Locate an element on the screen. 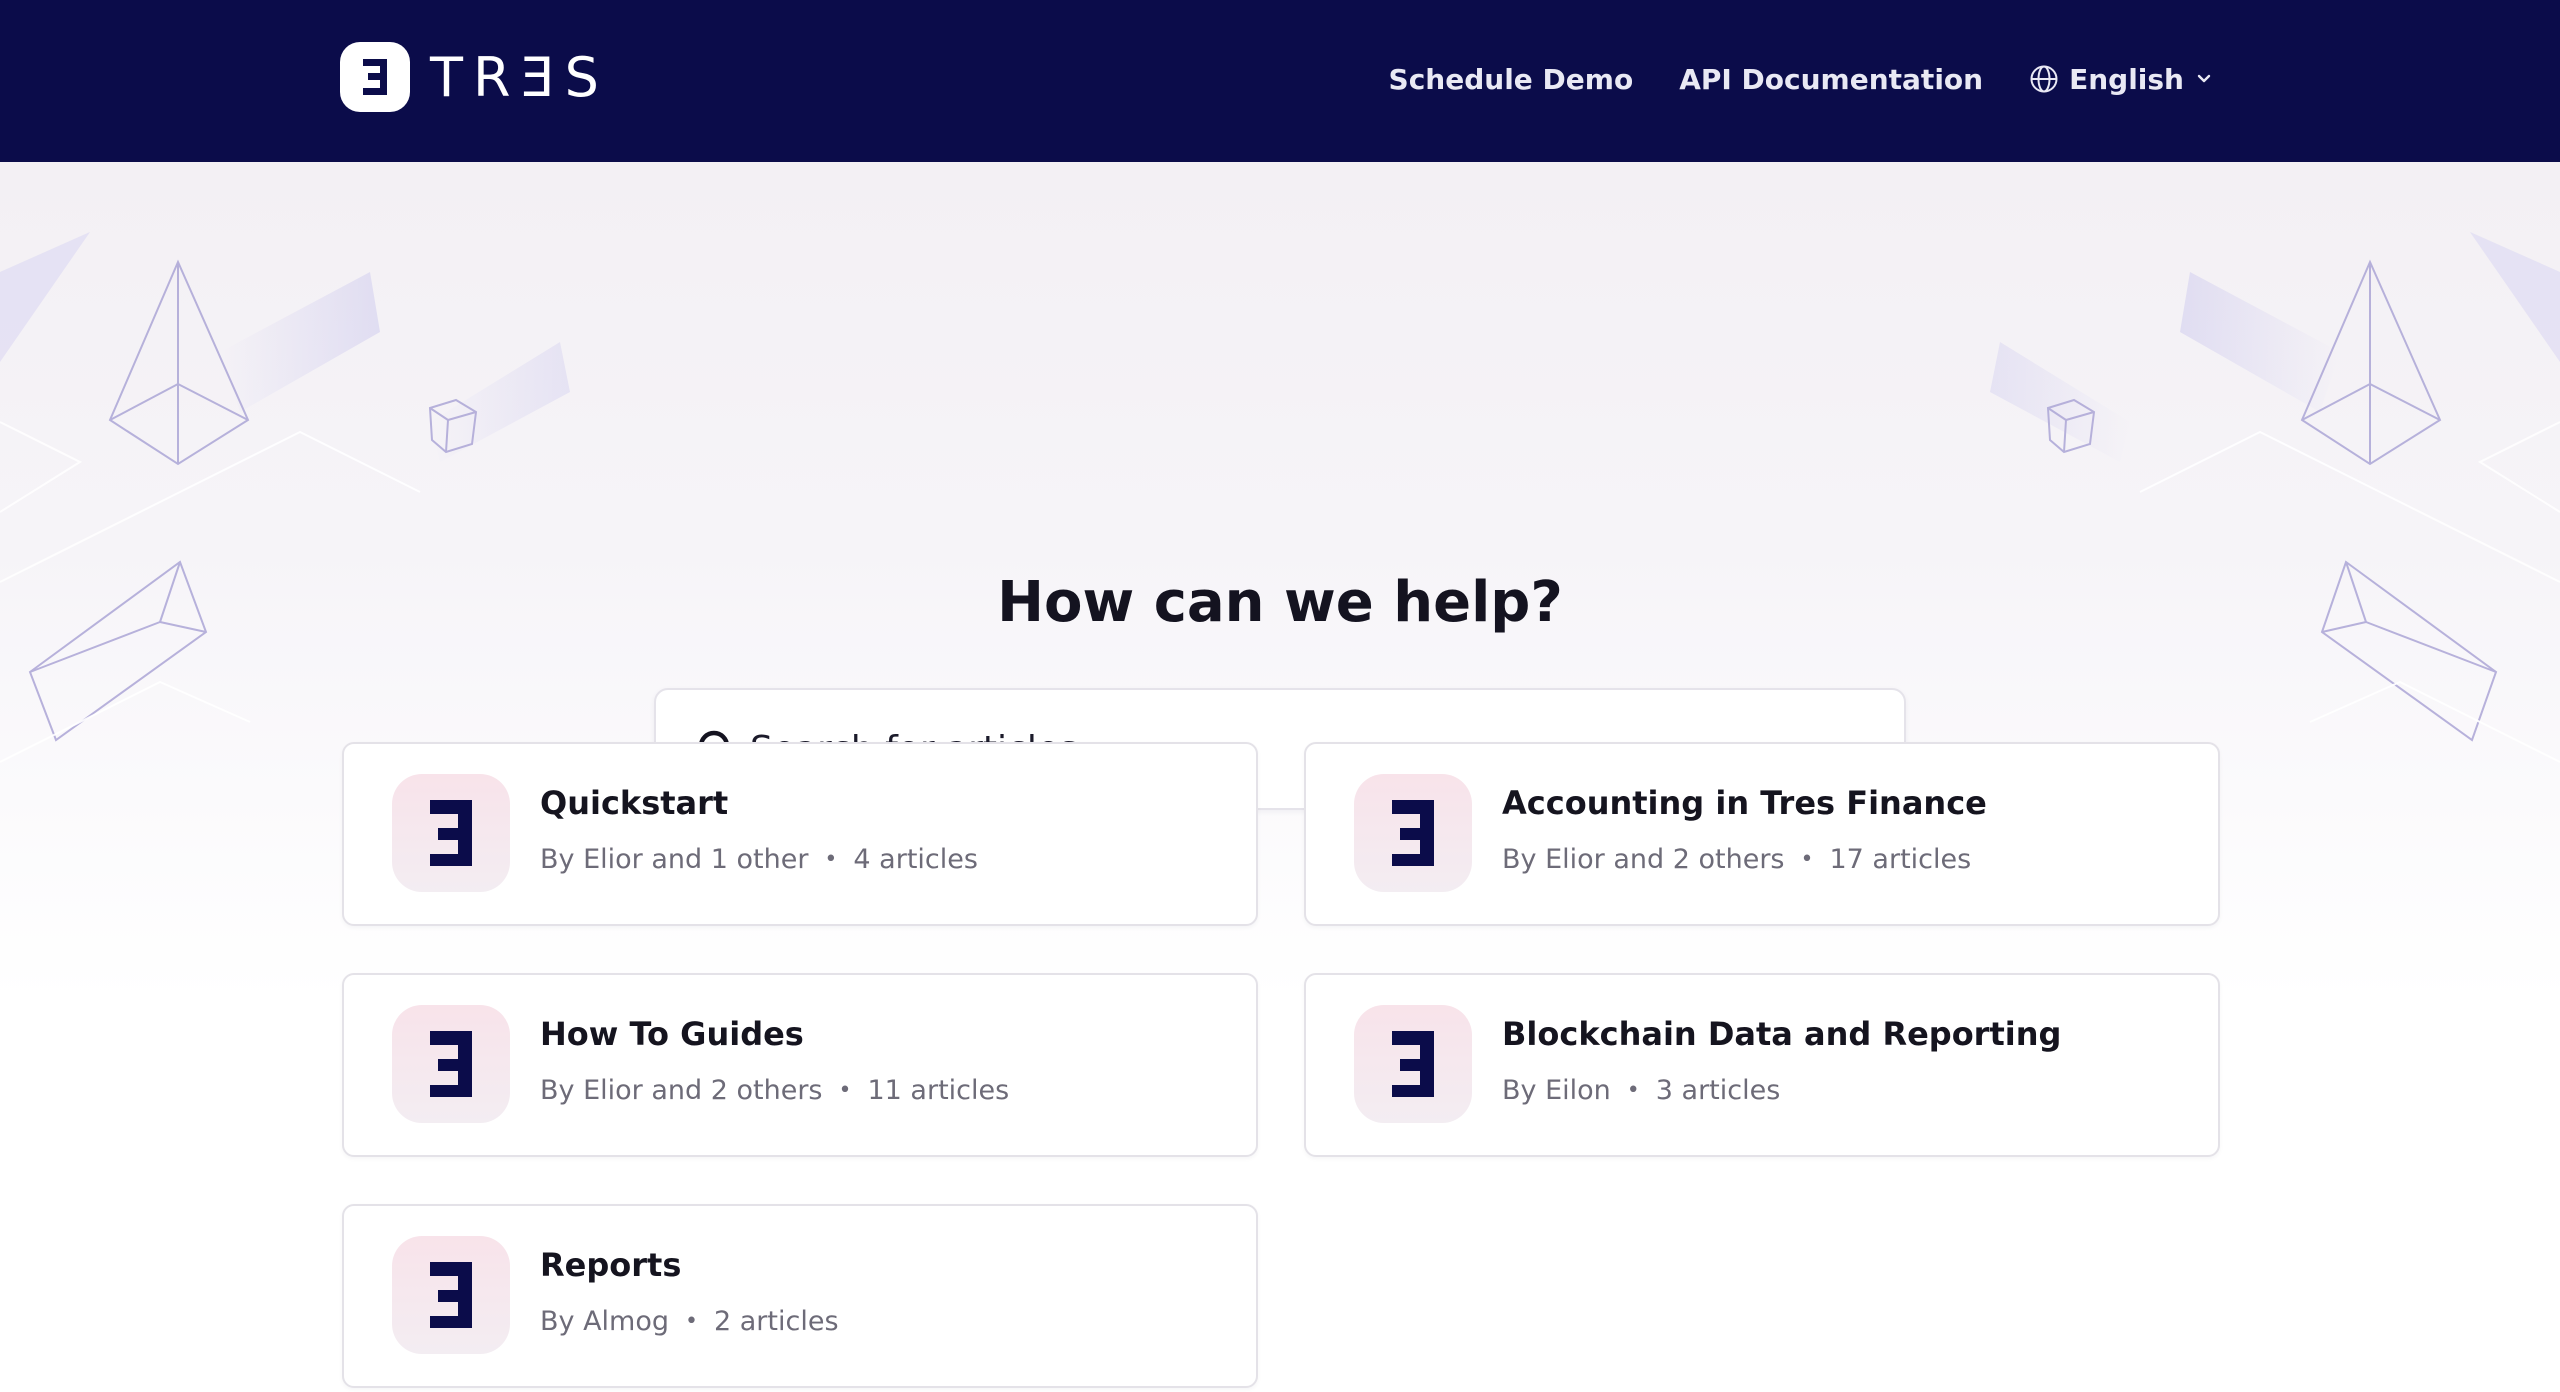 The width and height of the screenshot is (2560, 1392). collection-meta: By Elior and 2 others • 17 articles is located at coordinates (1736, 859).